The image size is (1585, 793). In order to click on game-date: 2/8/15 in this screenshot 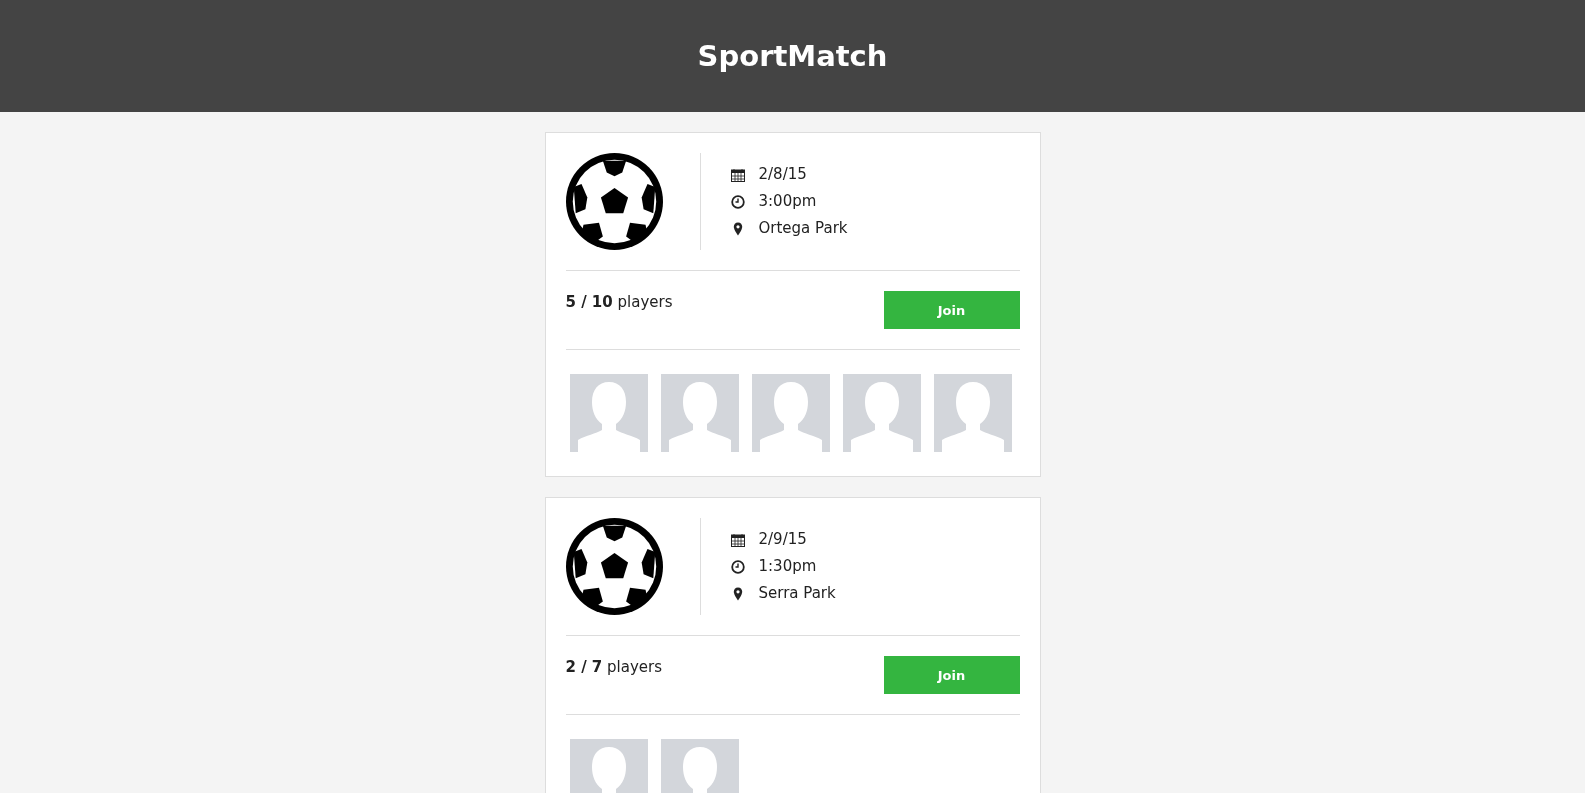, I will do `click(782, 174)`.